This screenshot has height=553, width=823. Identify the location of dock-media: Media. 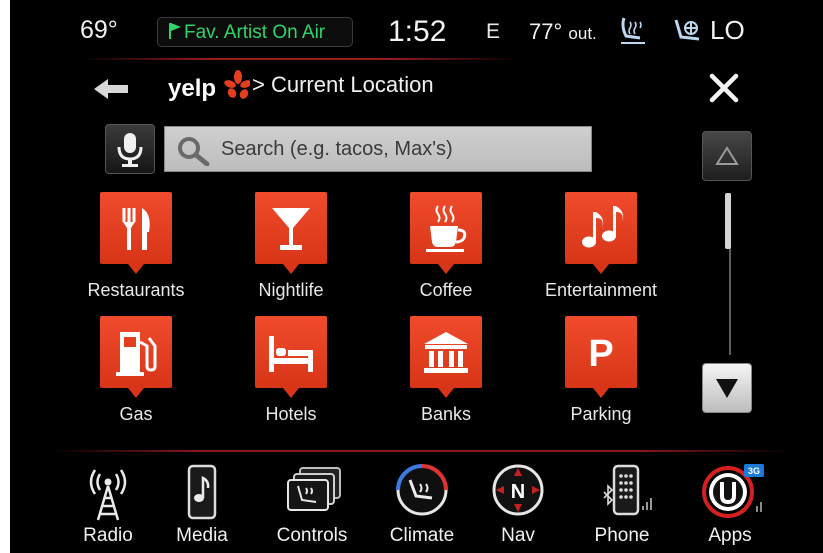
(202, 507).